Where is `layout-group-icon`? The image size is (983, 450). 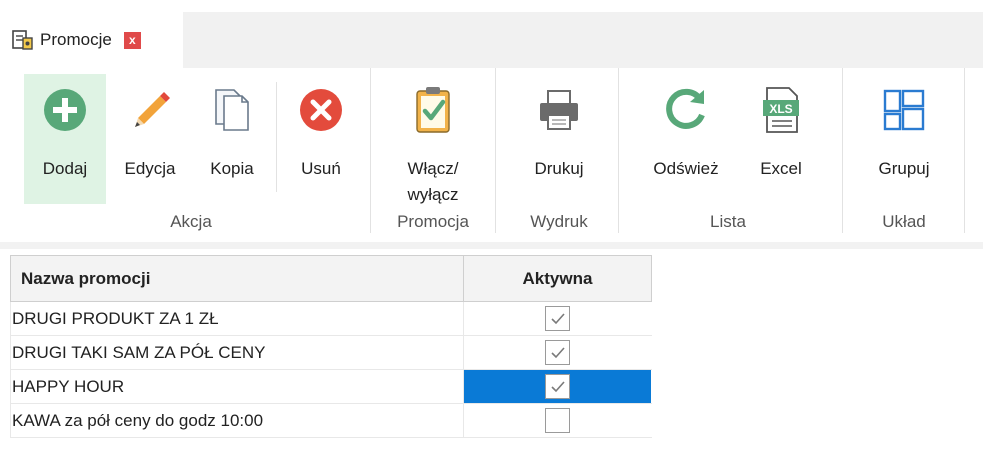
layout-group-icon is located at coordinates (904, 110).